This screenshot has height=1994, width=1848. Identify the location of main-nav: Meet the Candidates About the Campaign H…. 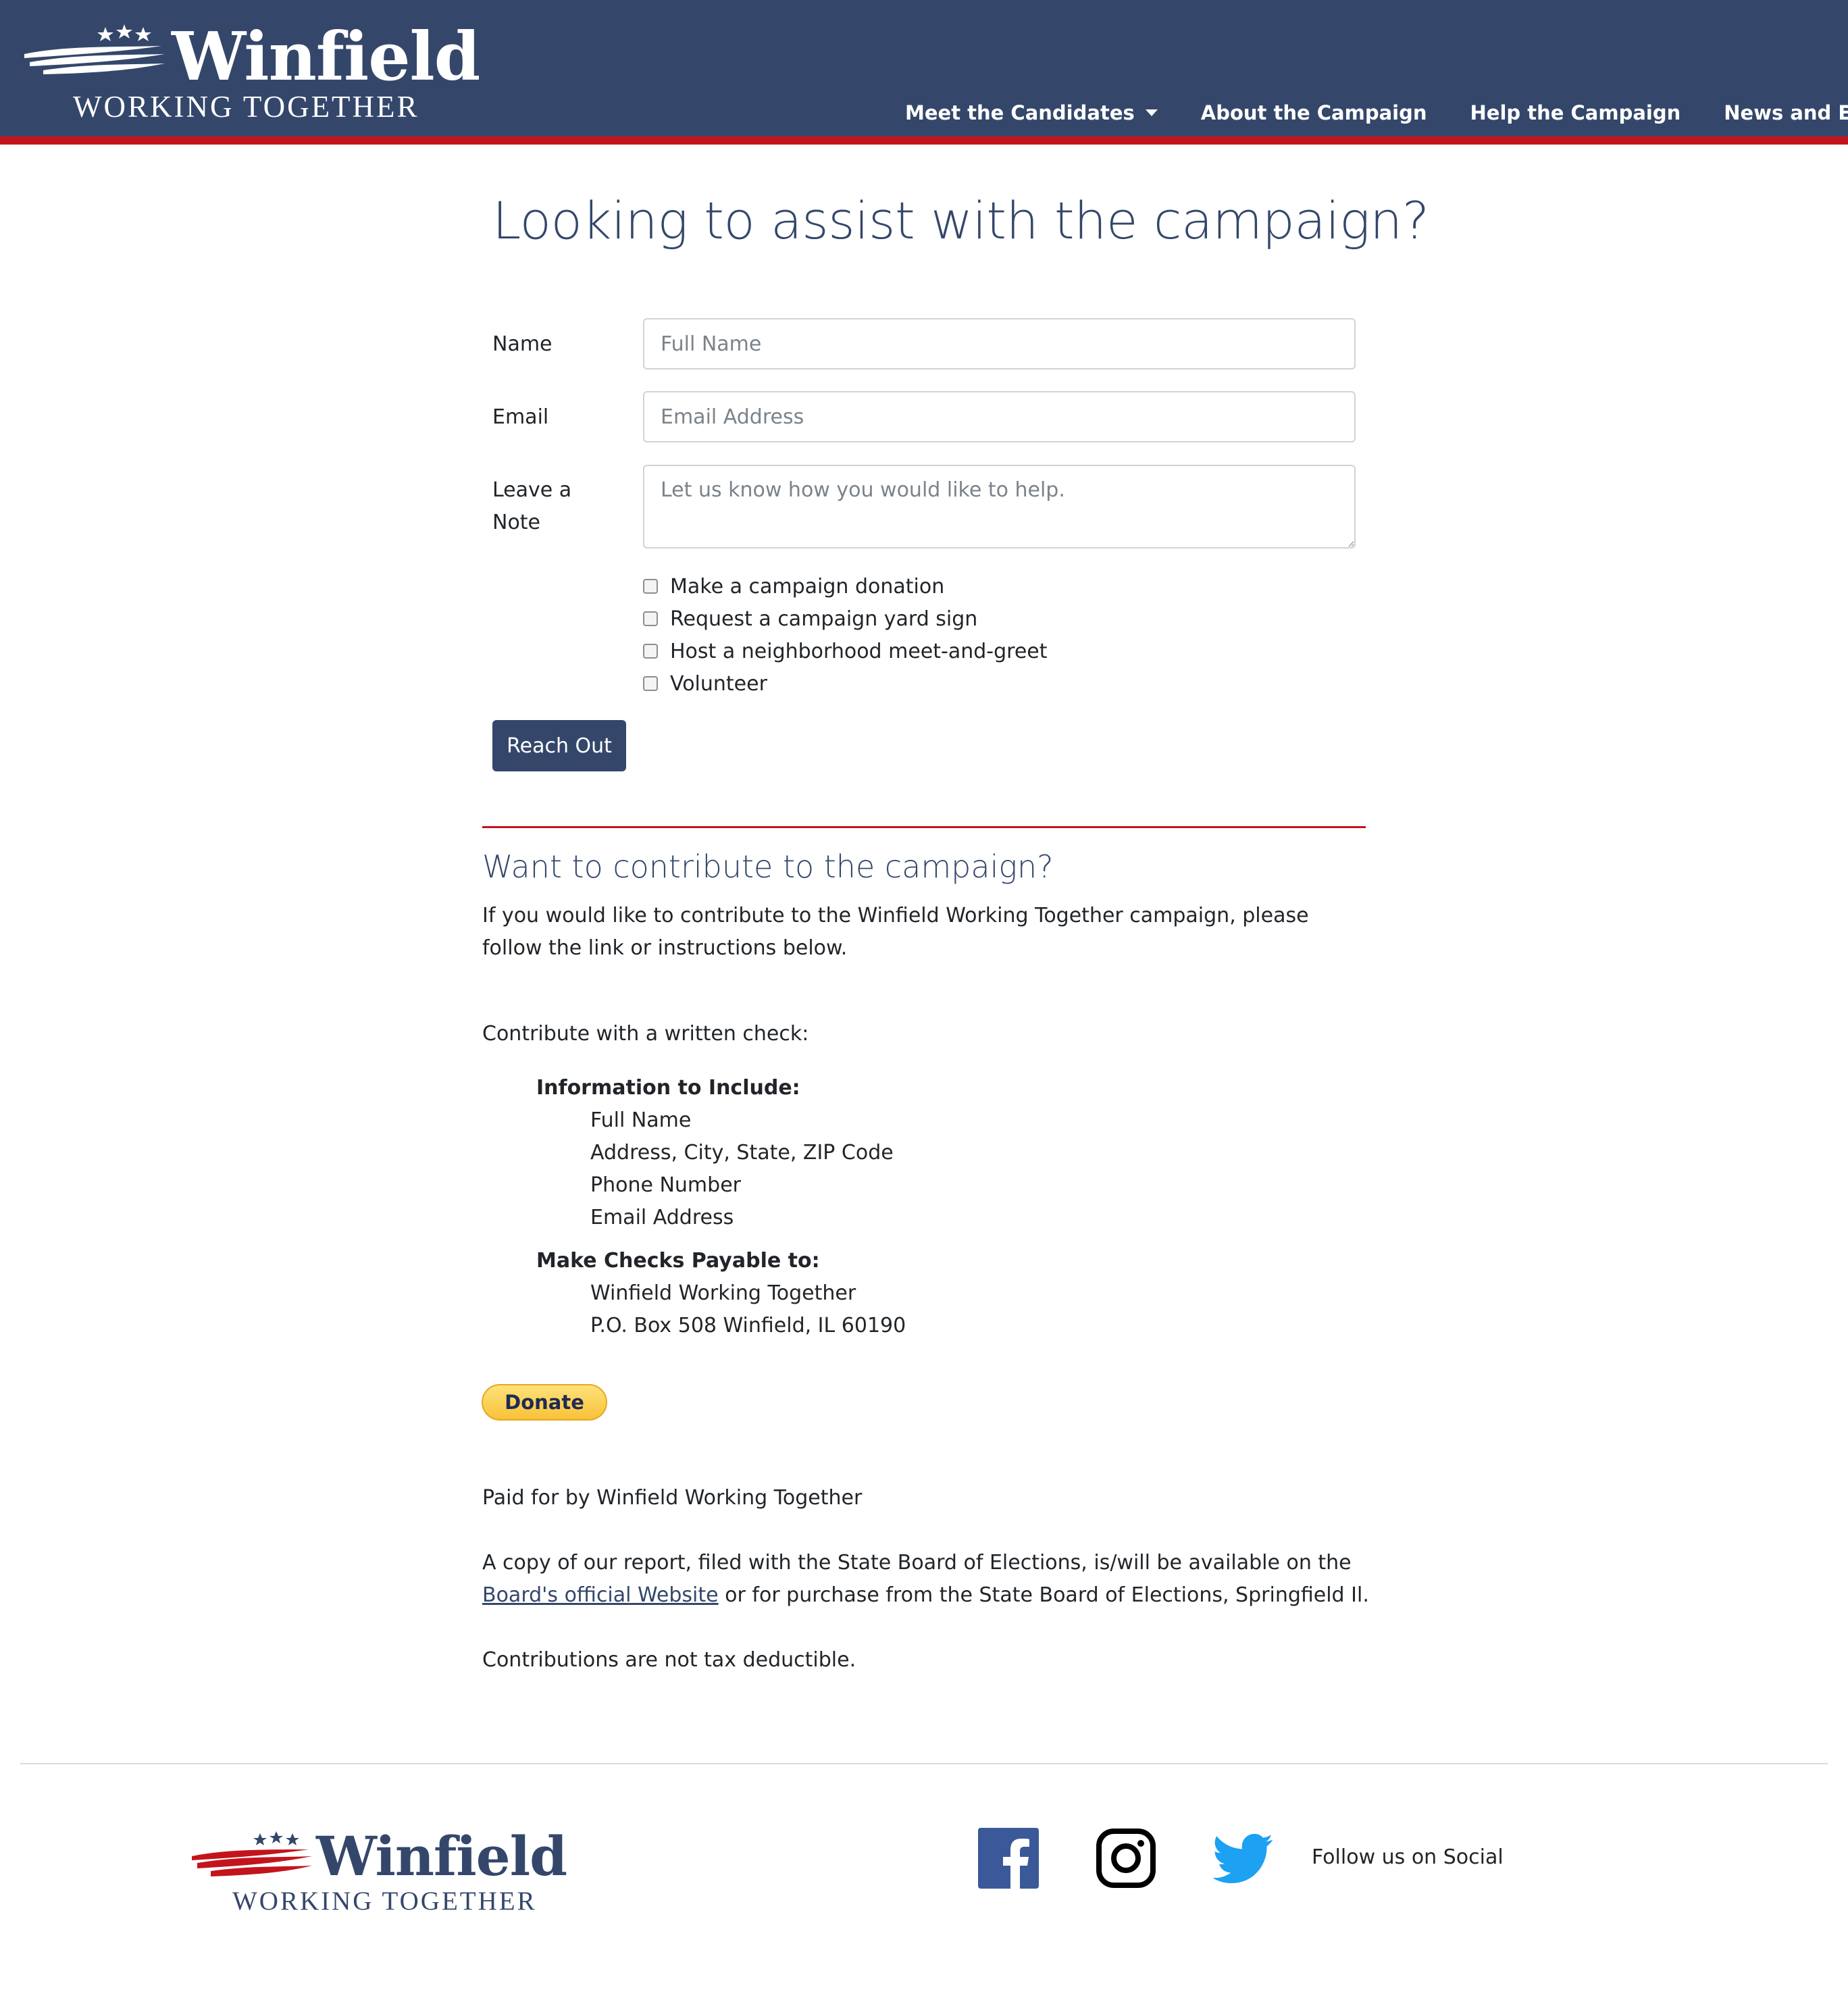
(1376, 113).